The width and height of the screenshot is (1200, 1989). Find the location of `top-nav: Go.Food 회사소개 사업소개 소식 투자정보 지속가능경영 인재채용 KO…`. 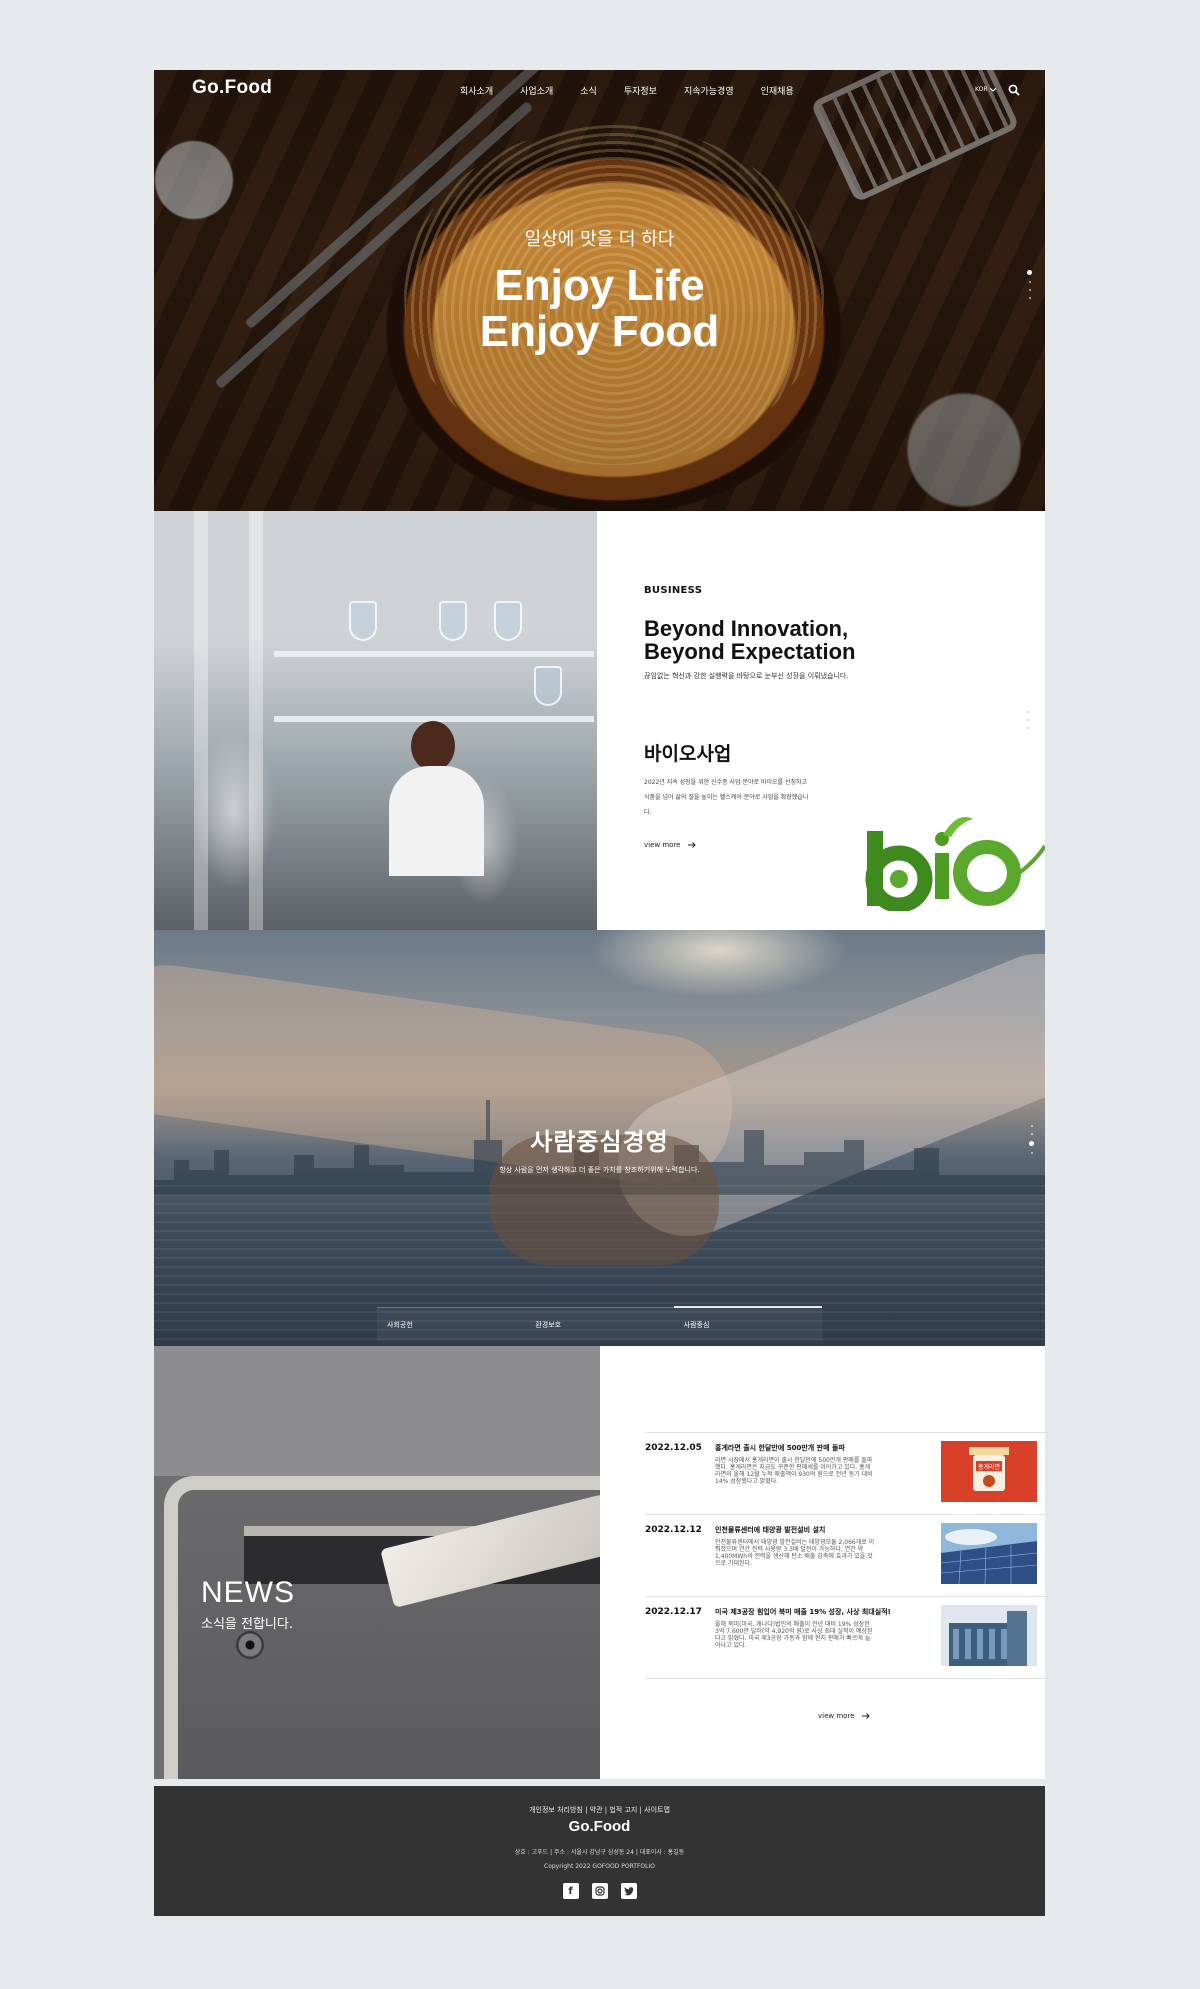

top-nav: Go.Food 회사소개 사업소개 소식 투자정보 지속가능경영 인재채용 KO… is located at coordinates (599, 92).